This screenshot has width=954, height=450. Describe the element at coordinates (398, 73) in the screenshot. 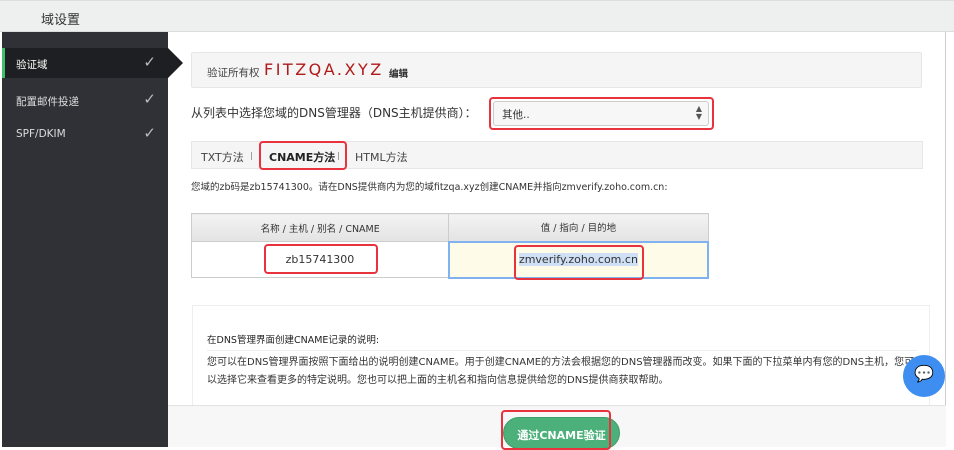

I see `edit-link: 编辑` at that location.